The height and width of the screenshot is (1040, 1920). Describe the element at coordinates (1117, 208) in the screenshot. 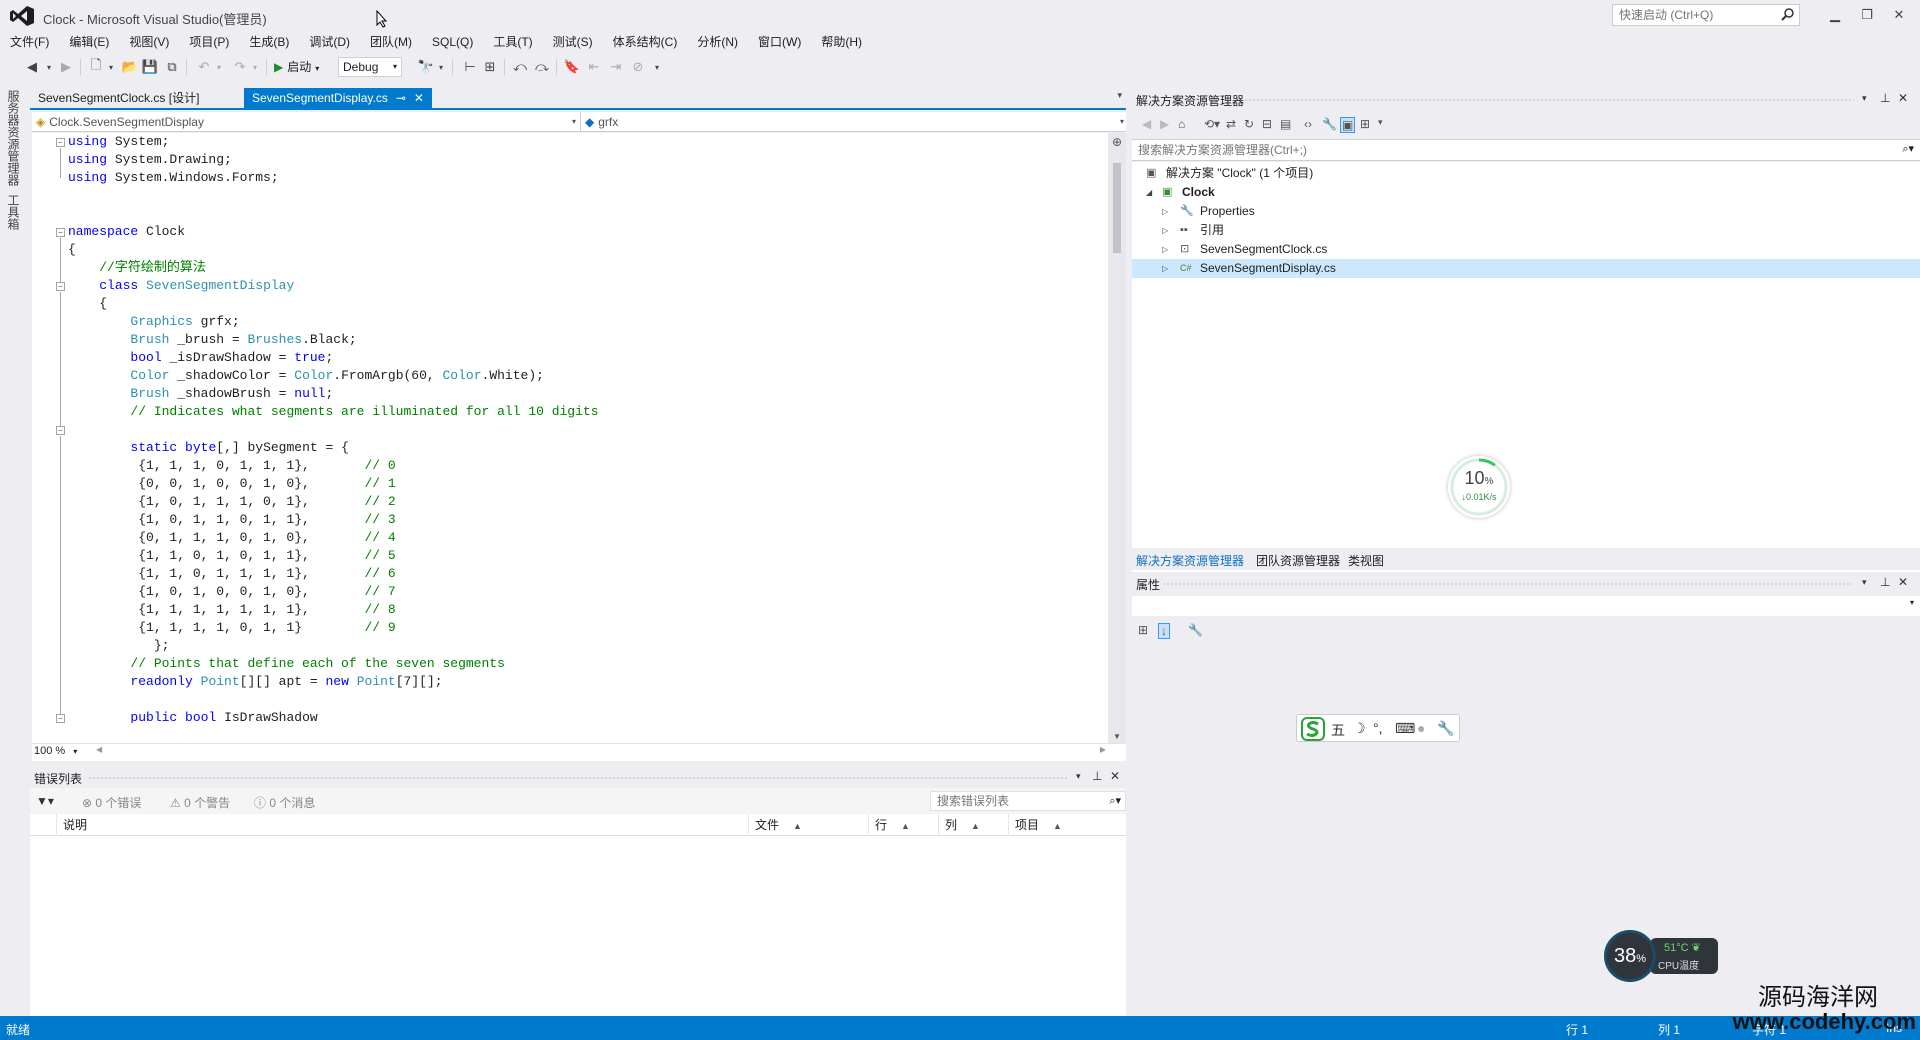

I see `scrollbar-thumb` at that location.